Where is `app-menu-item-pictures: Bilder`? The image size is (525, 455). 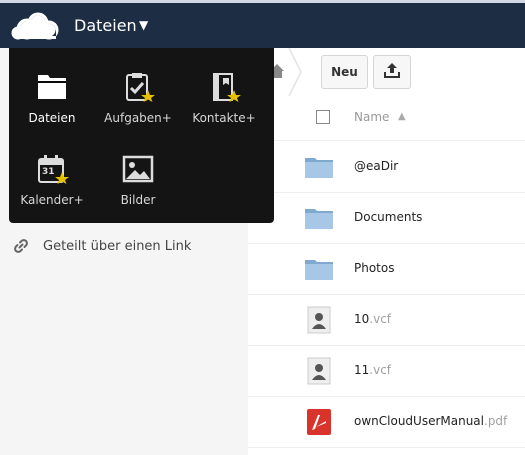
app-menu-item-pictures: Bilder is located at coordinates (138, 173).